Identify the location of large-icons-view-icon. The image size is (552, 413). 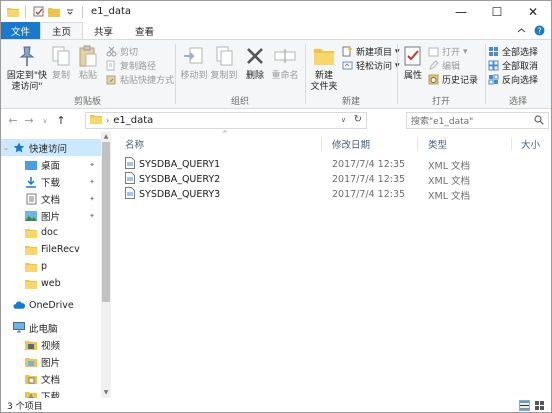
(539, 405).